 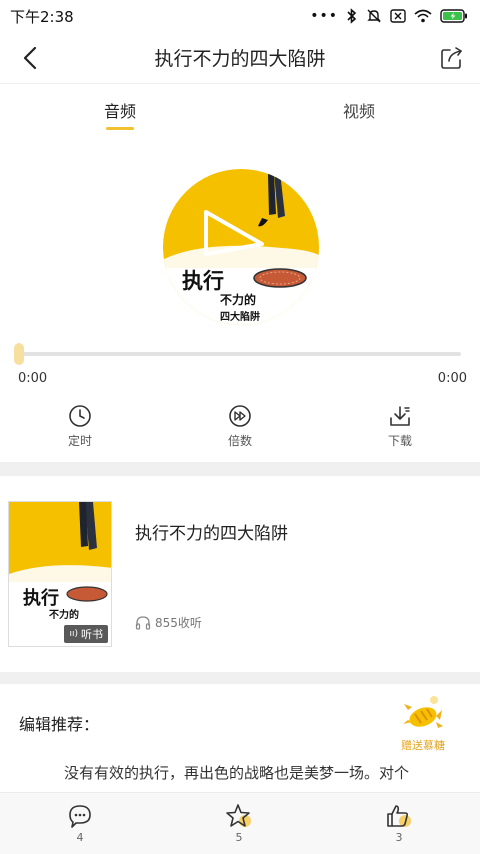 I want to click on progress-knob, so click(x=19, y=354).